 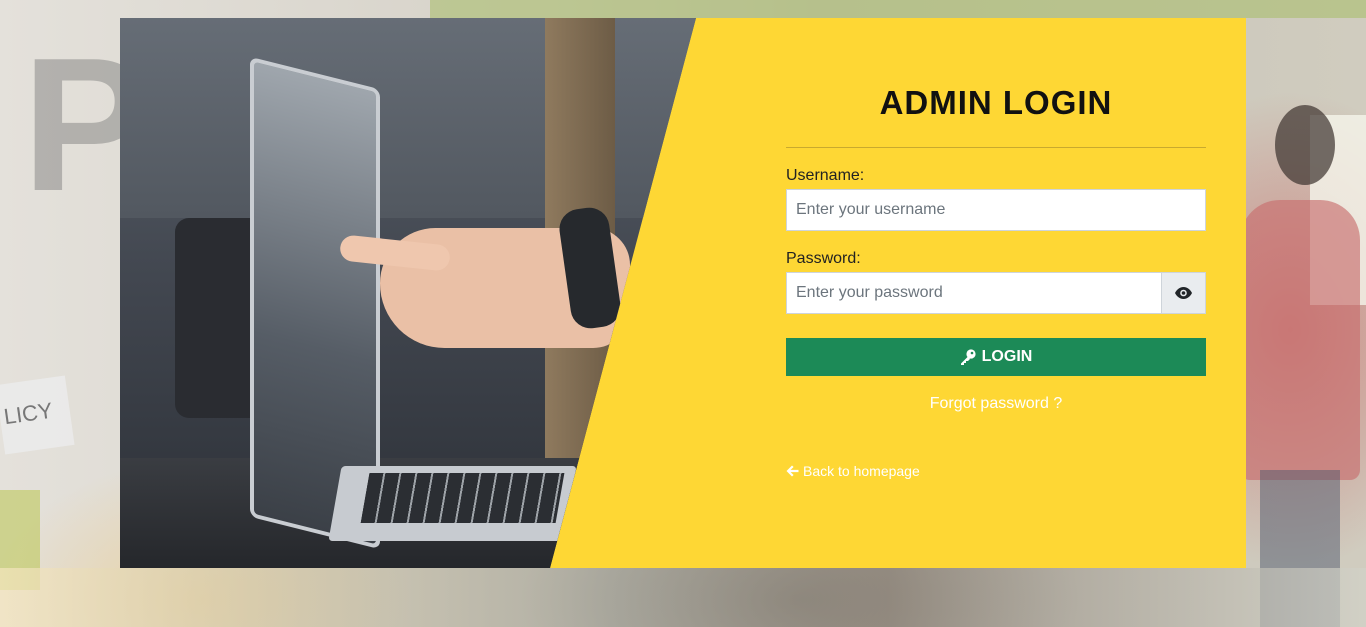 I want to click on forgot-password-link: Forgot password ?, so click(x=996, y=404).